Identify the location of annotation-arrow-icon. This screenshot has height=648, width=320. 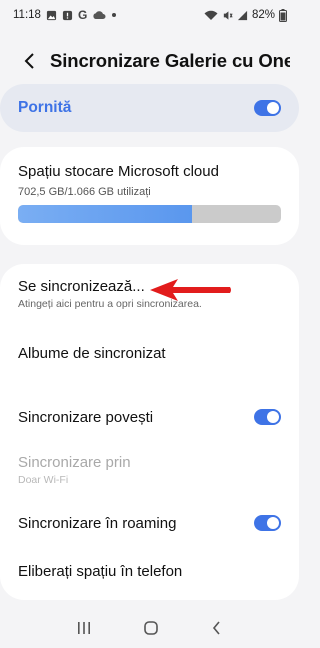
(190, 290).